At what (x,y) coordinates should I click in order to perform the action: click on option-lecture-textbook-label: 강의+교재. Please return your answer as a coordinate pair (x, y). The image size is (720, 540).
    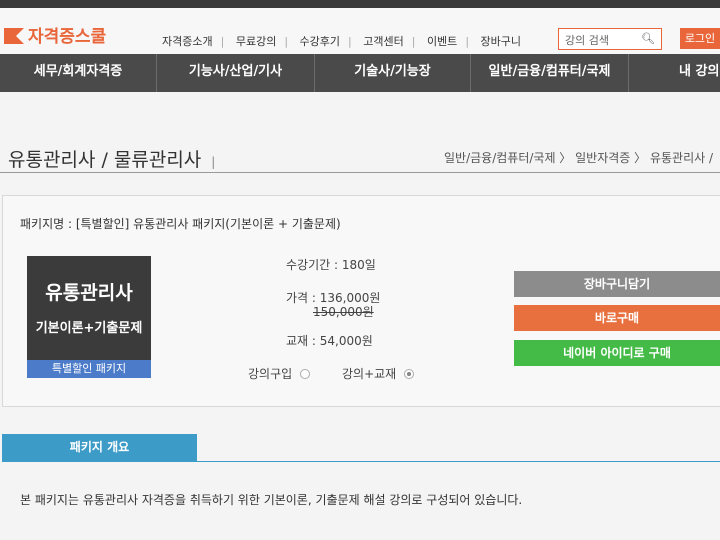
    Looking at the image, I should click on (369, 374).